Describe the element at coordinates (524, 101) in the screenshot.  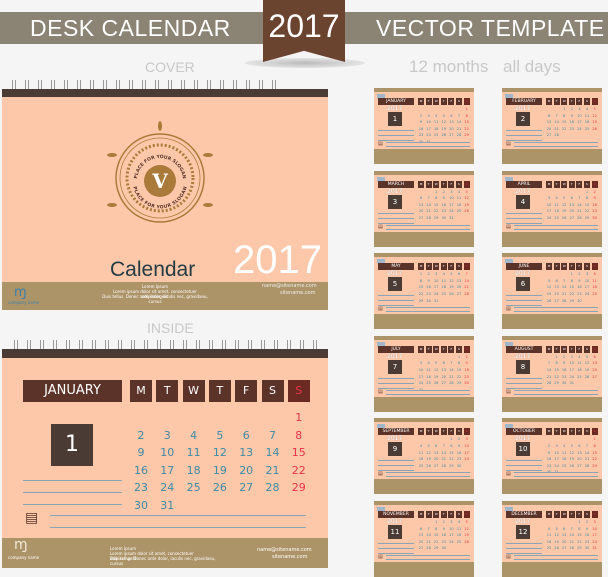
I see `thumb-month-name: FEBRUARY` at that location.